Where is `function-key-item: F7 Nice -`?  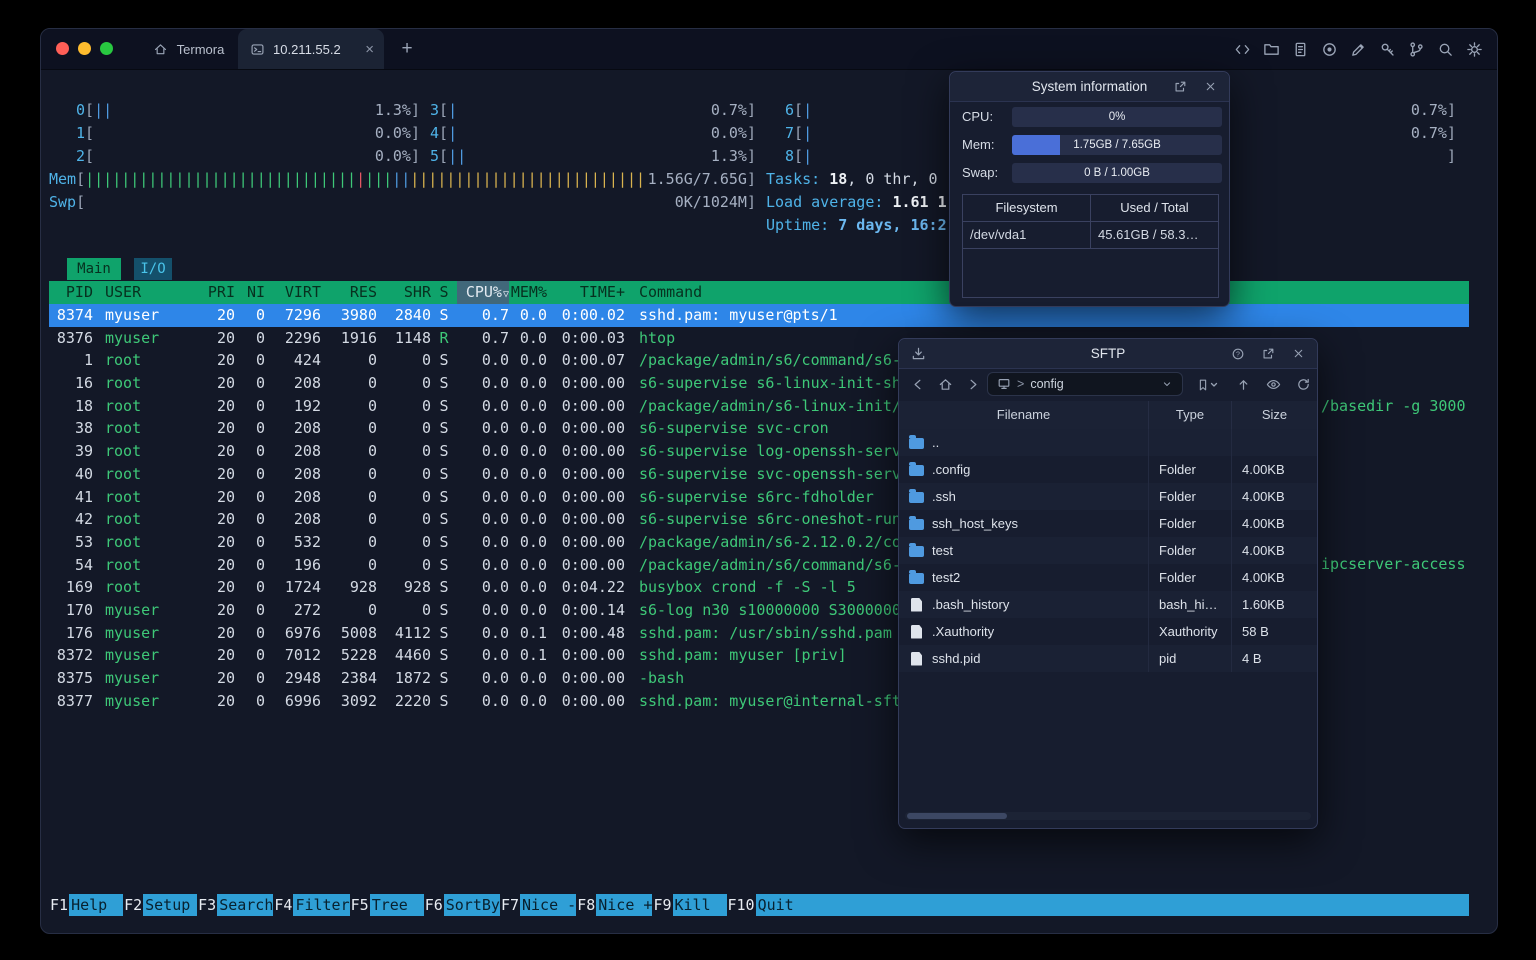 function-key-item: F7 Nice - is located at coordinates (538, 905).